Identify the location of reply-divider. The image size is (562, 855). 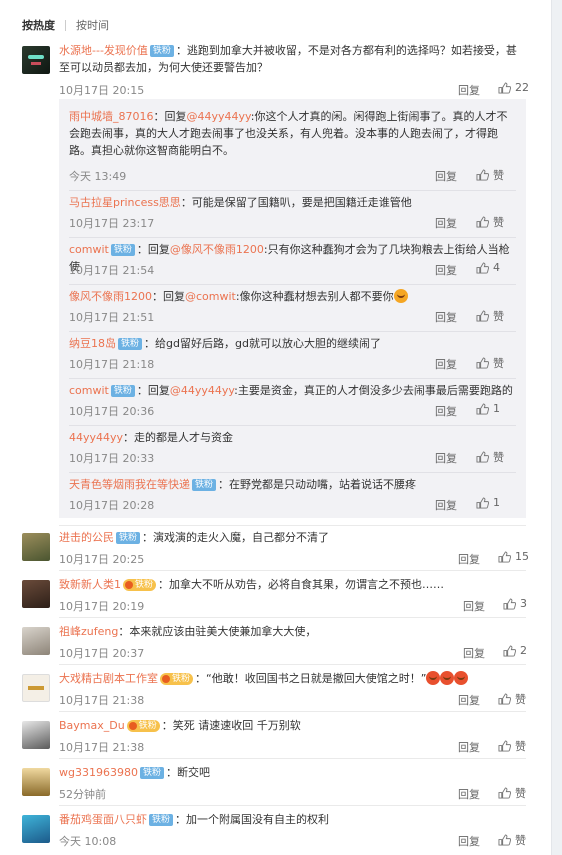
(292, 190).